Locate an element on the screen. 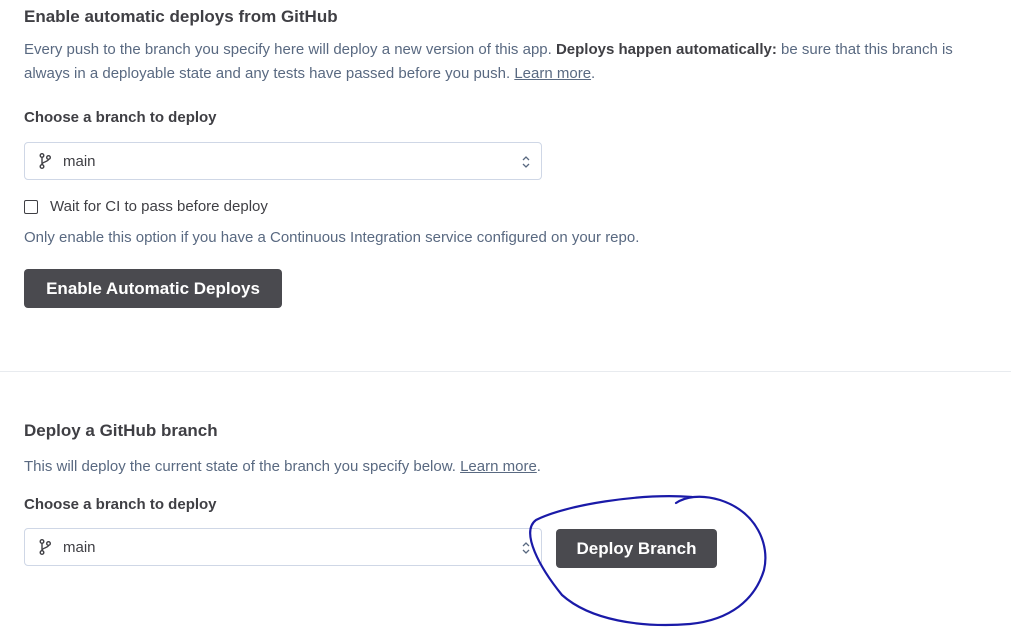  auto-deploy-heading: Enable automatic deploys from GitHub is located at coordinates (181, 16).